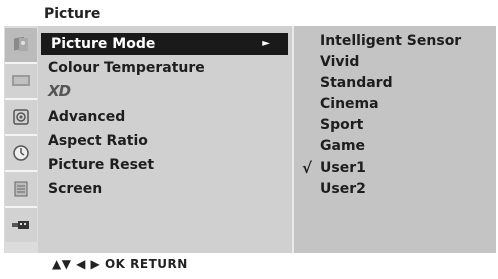  I want to click on menu-item-picture-reset: Picture Reset, so click(165, 165).